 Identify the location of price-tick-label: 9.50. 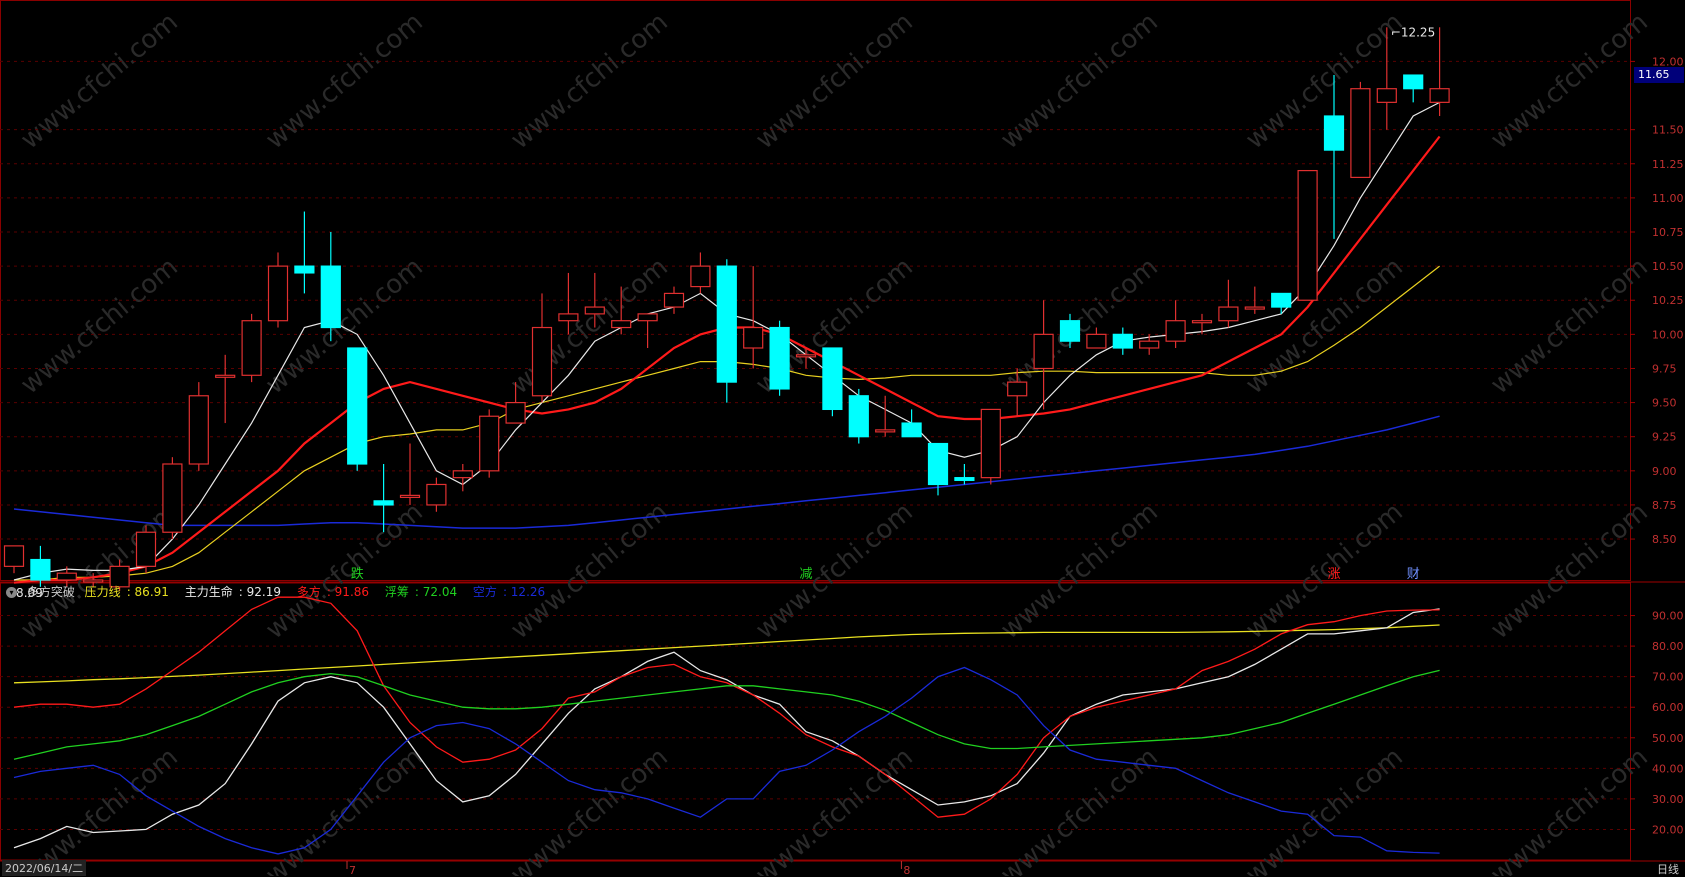
(1664, 403).